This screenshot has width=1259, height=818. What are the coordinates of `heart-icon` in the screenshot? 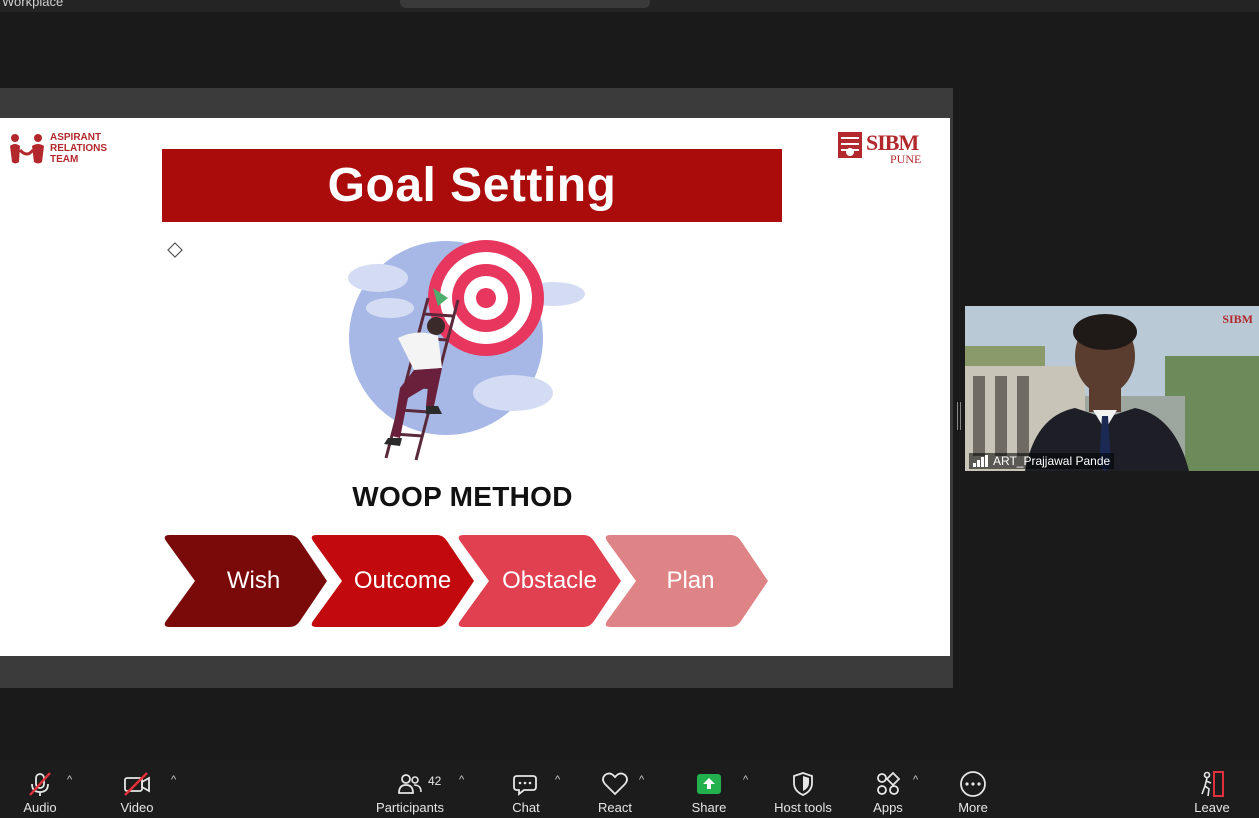 It's located at (615, 784).